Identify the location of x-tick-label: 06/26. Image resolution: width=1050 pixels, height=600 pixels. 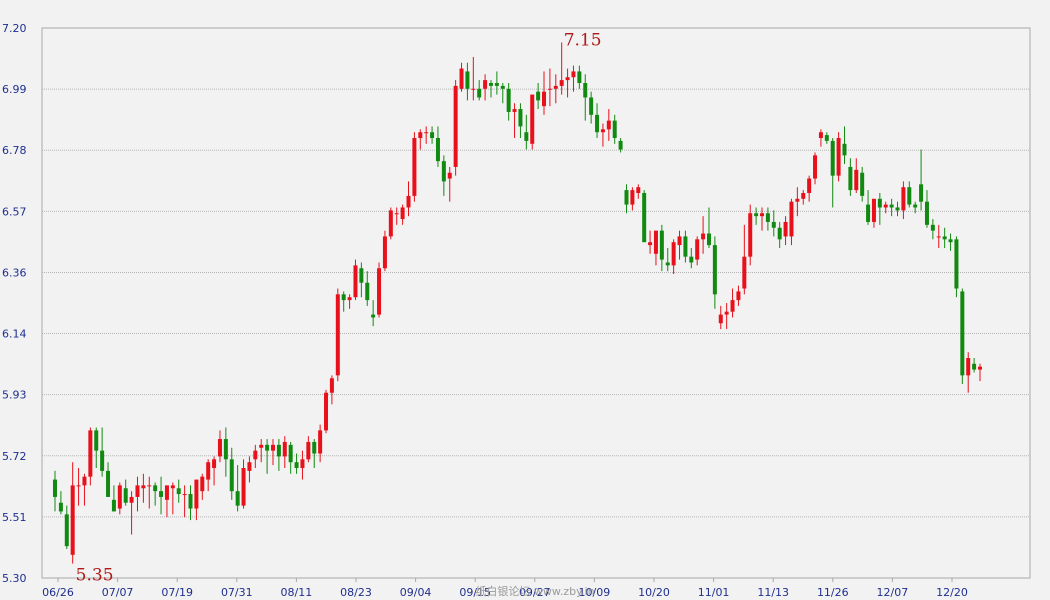
(58, 592).